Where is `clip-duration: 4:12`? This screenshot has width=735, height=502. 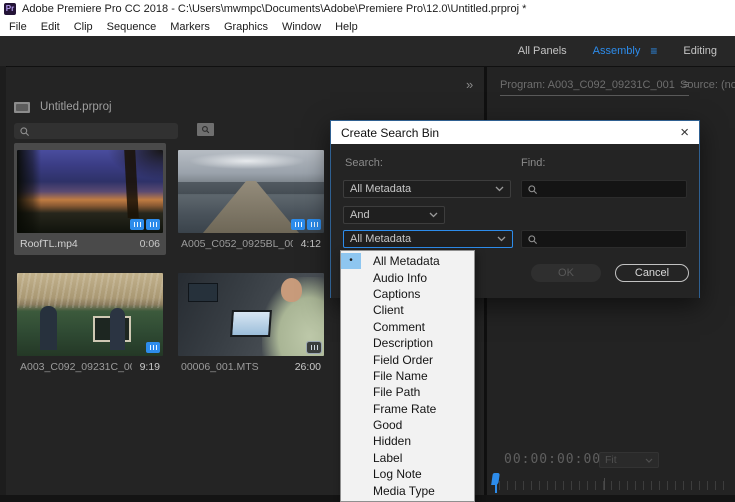
clip-duration: 4:12 is located at coordinates (310, 244).